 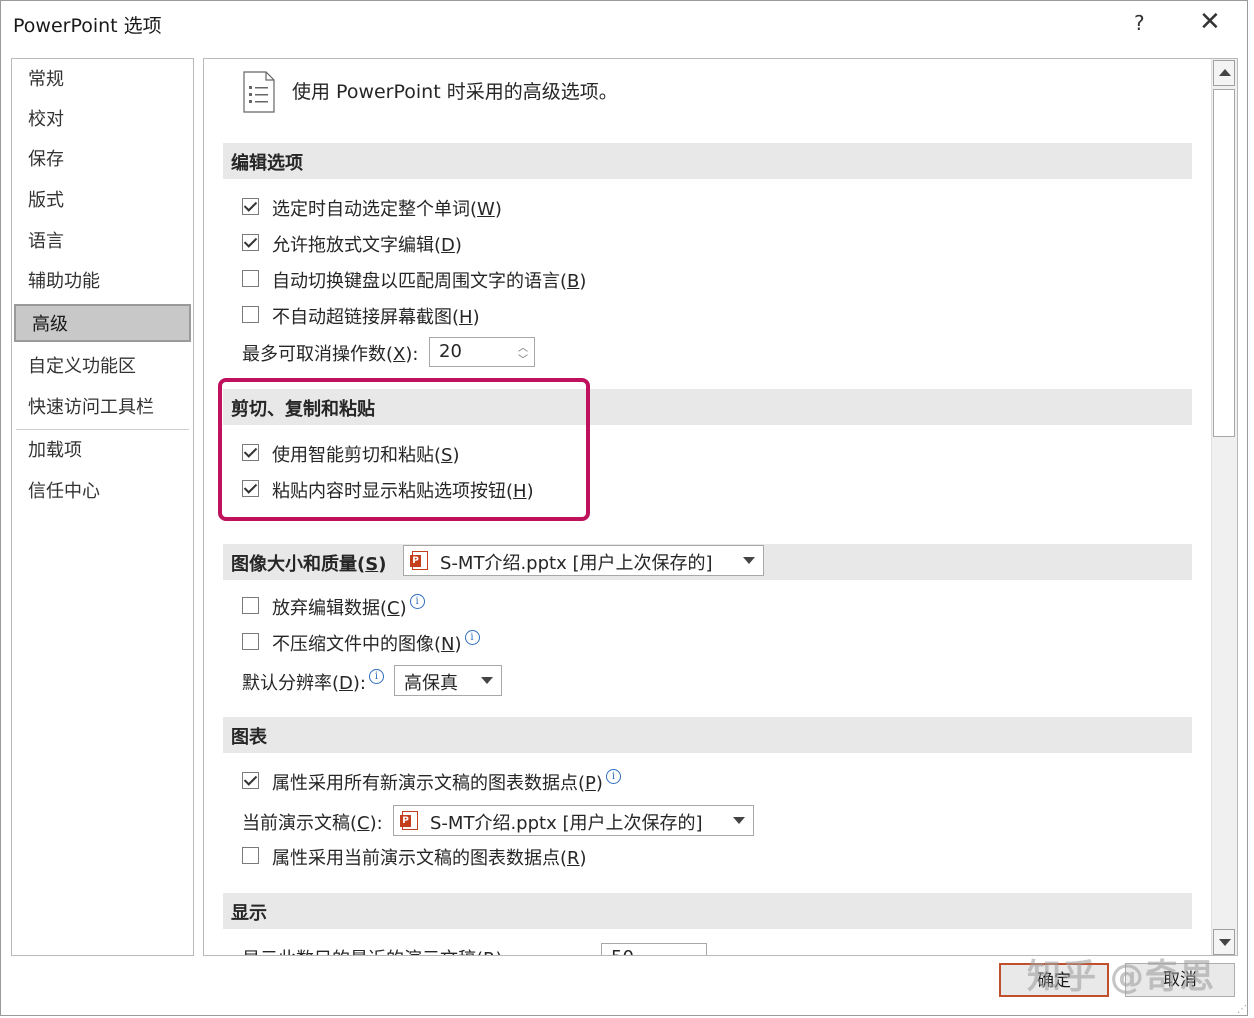 I want to click on close-icon: ✕, so click(x=1210, y=22).